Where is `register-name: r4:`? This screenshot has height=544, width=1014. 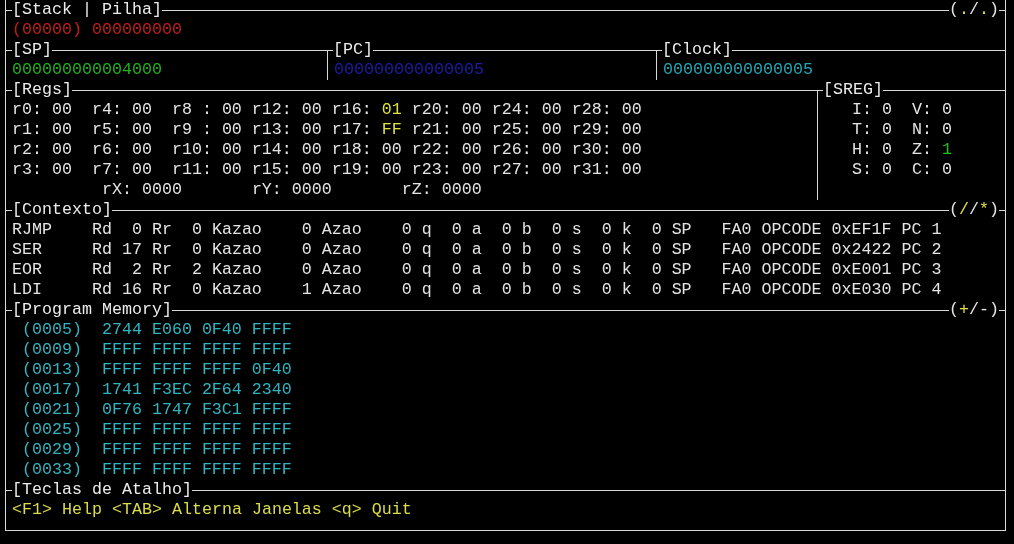 register-name: r4: is located at coordinates (106, 110).